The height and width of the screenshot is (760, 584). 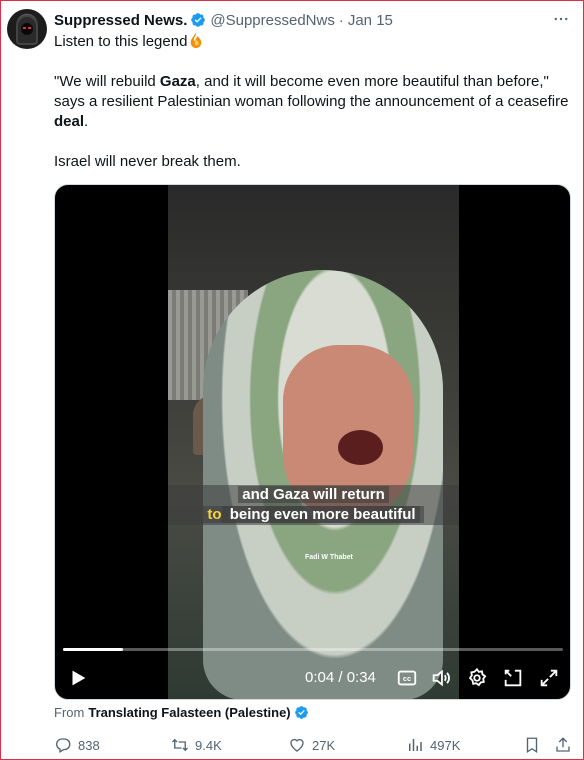 What do you see at coordinates (147, 161) in the screenshot?
I see `tweet-closing: Israel will never break them.` at bounding box center [147, 161].